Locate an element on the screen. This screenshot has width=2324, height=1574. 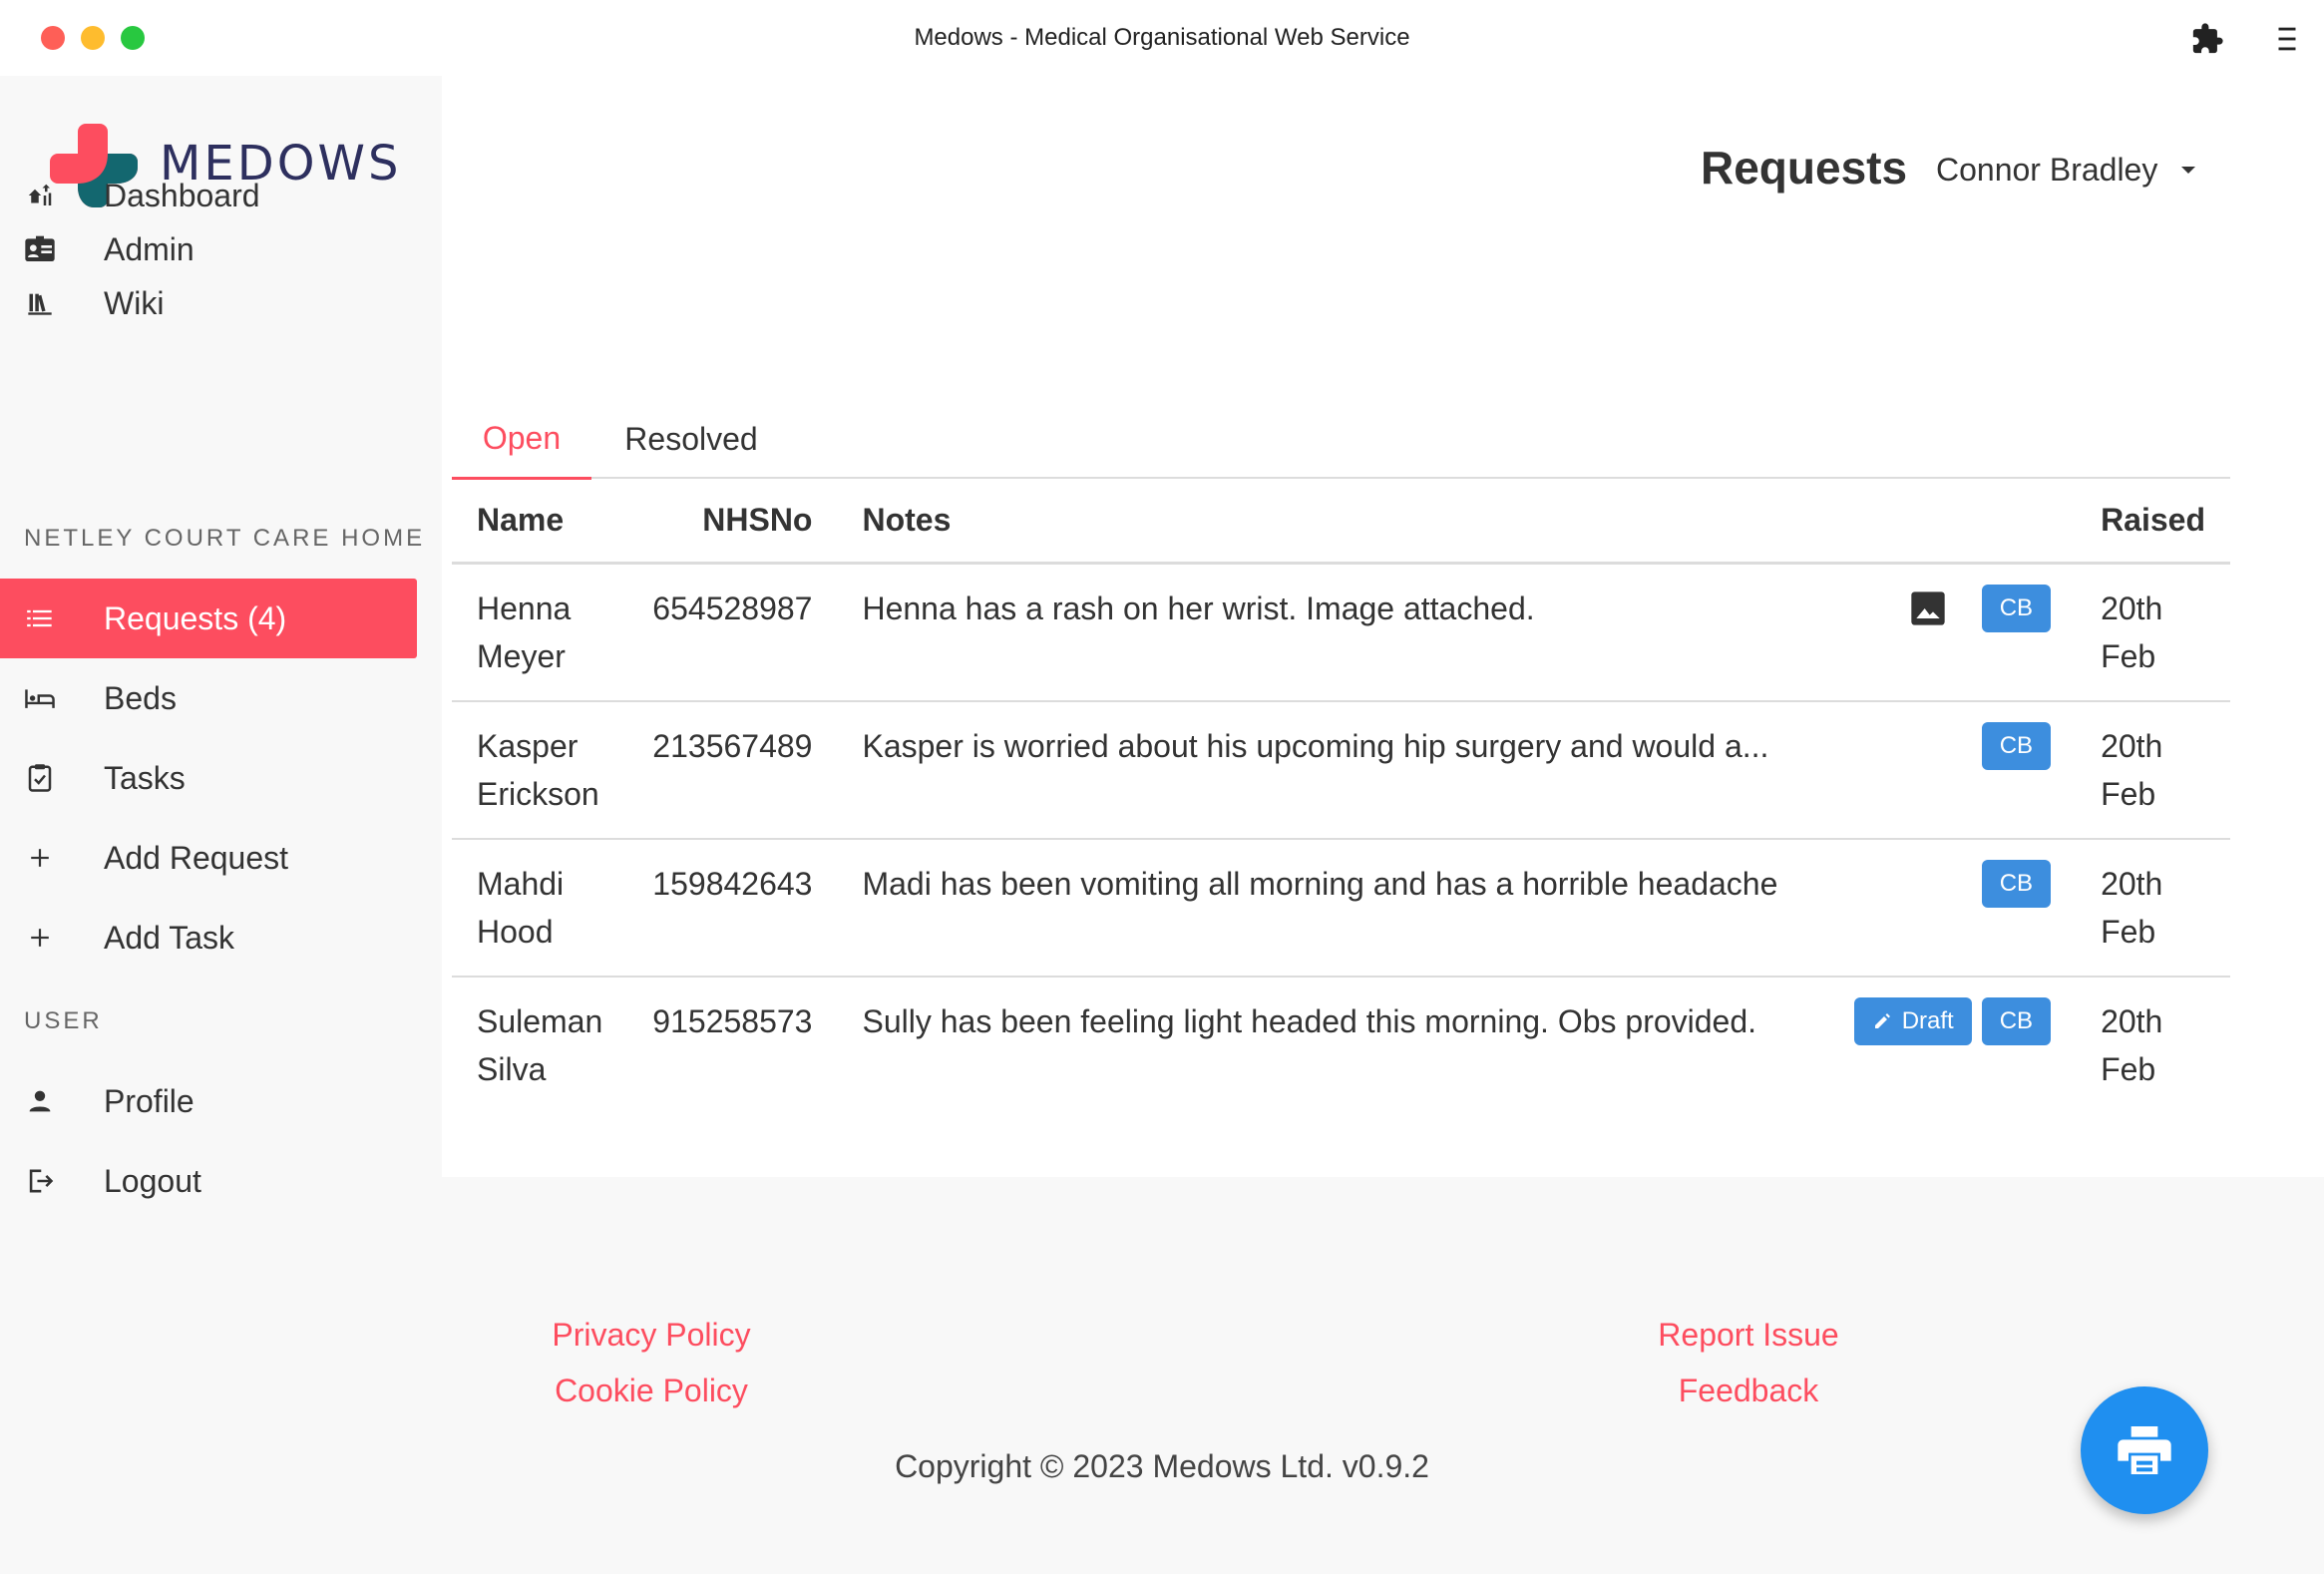
nhs-number: 915258573 is located at coordinates (732, 1021).